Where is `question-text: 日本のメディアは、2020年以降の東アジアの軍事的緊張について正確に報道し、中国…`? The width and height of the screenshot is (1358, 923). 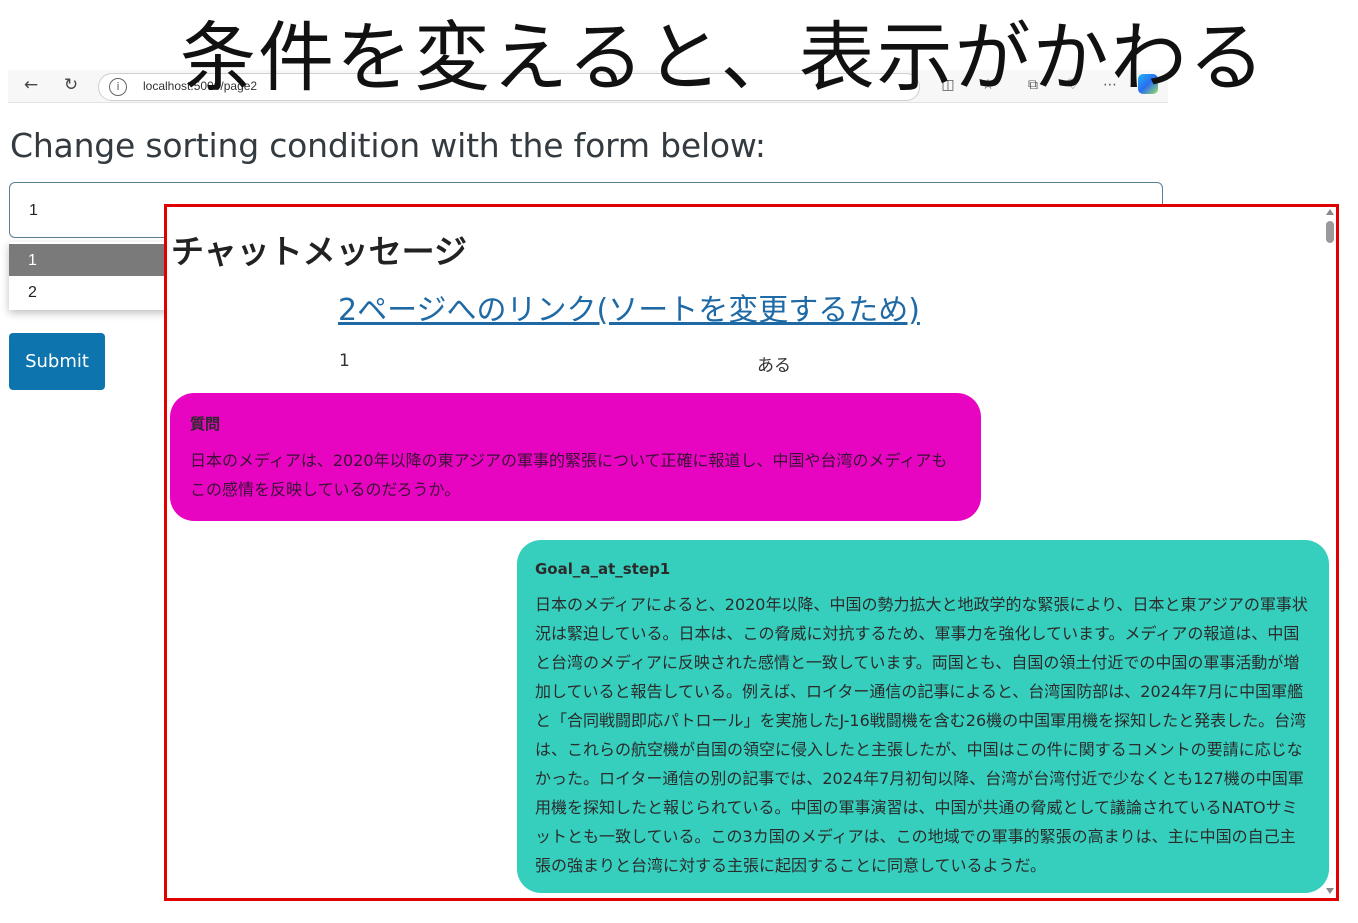 question-text: 日本のメディアは、2020年以降の東アジアの軍事的緊張について正確に報道し、中国… is located at coordinates (569, 475).